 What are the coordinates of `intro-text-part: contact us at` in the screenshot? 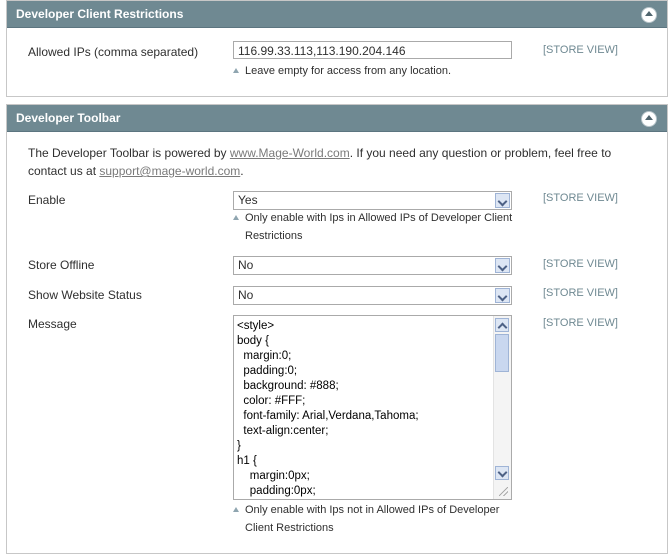 It's located at (64, 171).